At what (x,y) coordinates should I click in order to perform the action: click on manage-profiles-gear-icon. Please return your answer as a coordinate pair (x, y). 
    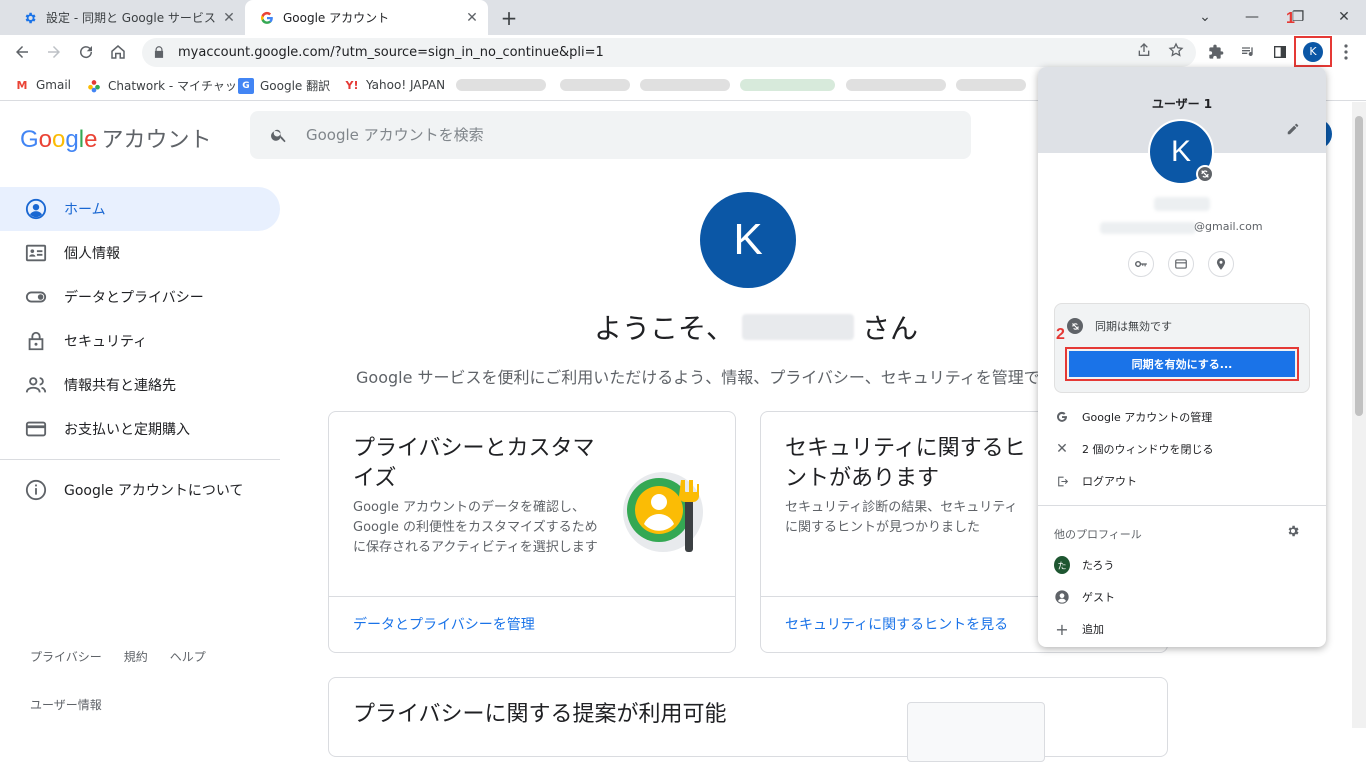
    Looking at the image, I should click on (1294, 532).